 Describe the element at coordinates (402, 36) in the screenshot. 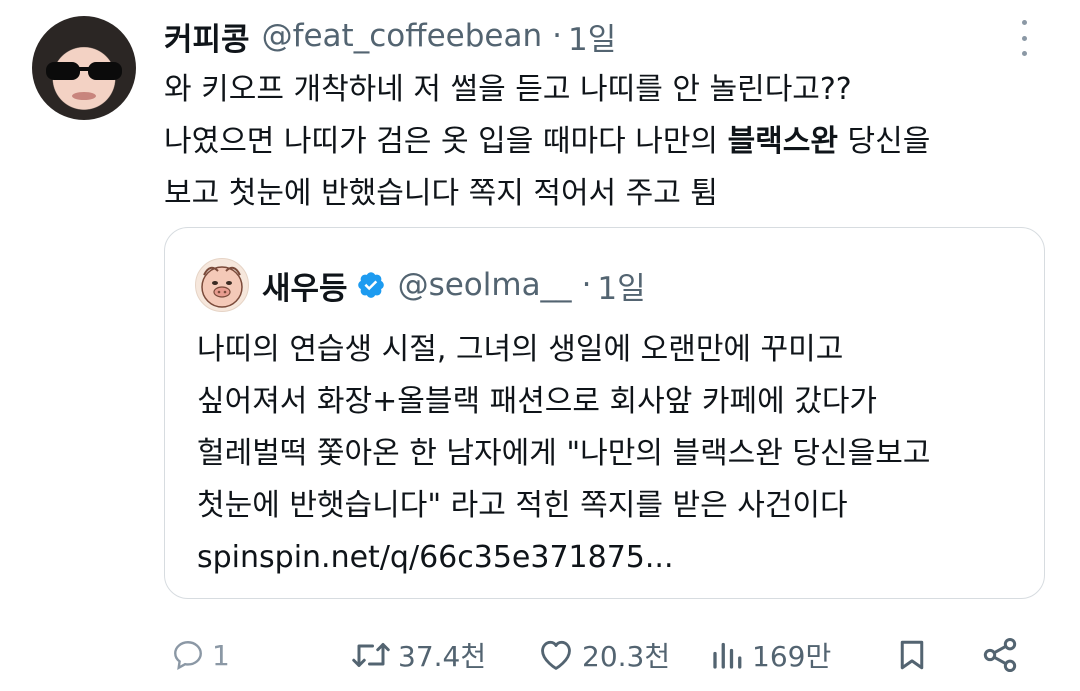

I see `author-handle: @feat_coffeebean` at that location.